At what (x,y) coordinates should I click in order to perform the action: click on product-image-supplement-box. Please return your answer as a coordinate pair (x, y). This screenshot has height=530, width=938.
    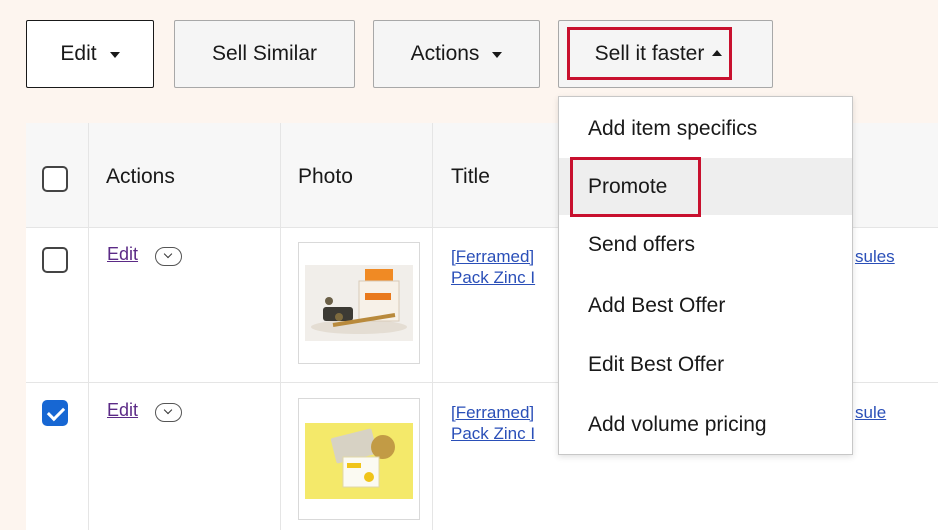
    Looking at the image, I should click on (359, 303).